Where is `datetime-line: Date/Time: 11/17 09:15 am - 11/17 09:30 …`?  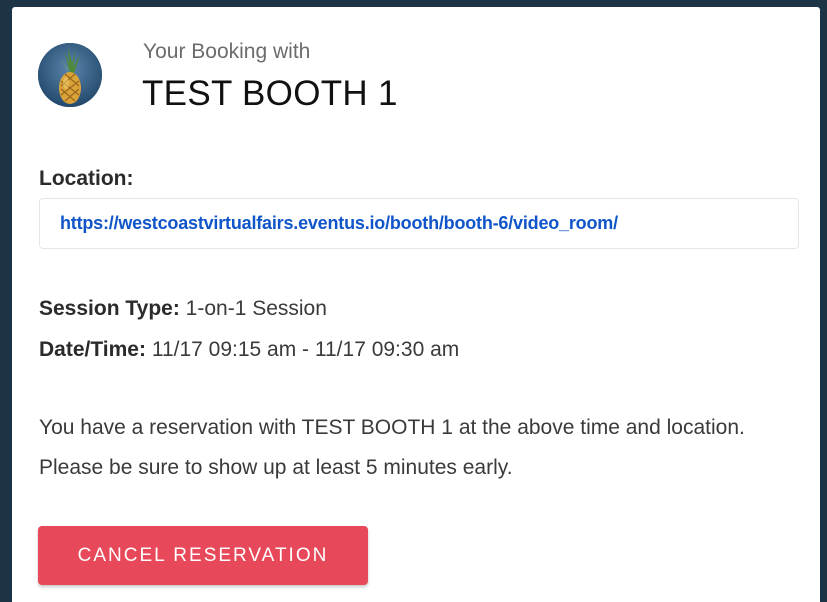
datetime-line: Date/Time: 11/17 09:15 am - 11/17 09:30 … is located at coordinates (249, 350).